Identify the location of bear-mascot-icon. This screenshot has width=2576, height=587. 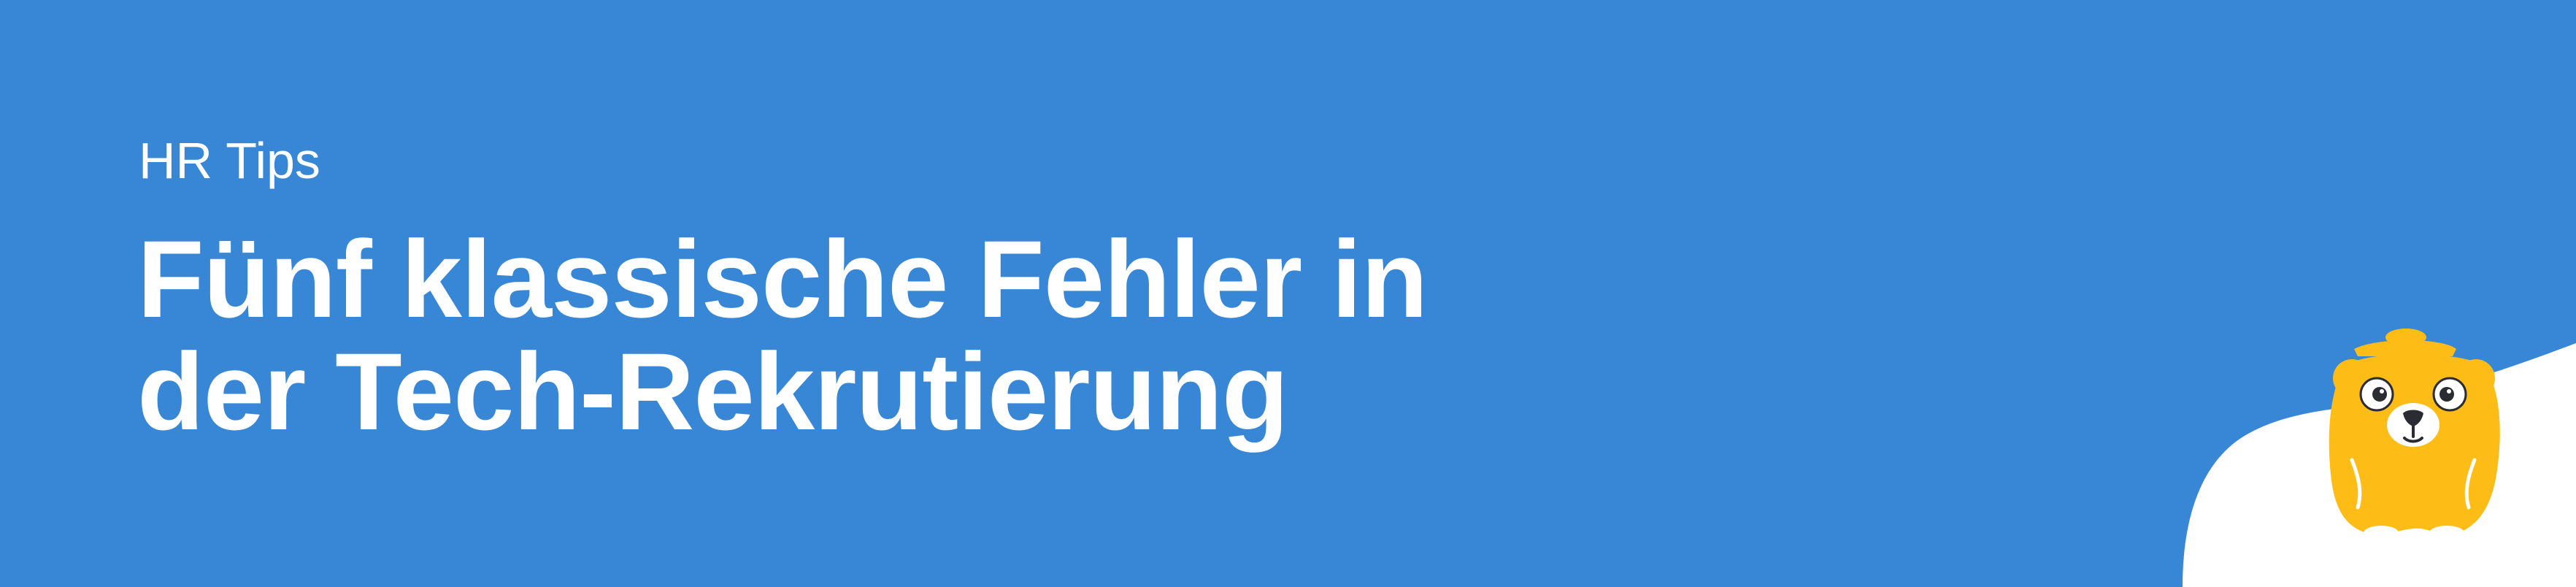
(2414, 434).